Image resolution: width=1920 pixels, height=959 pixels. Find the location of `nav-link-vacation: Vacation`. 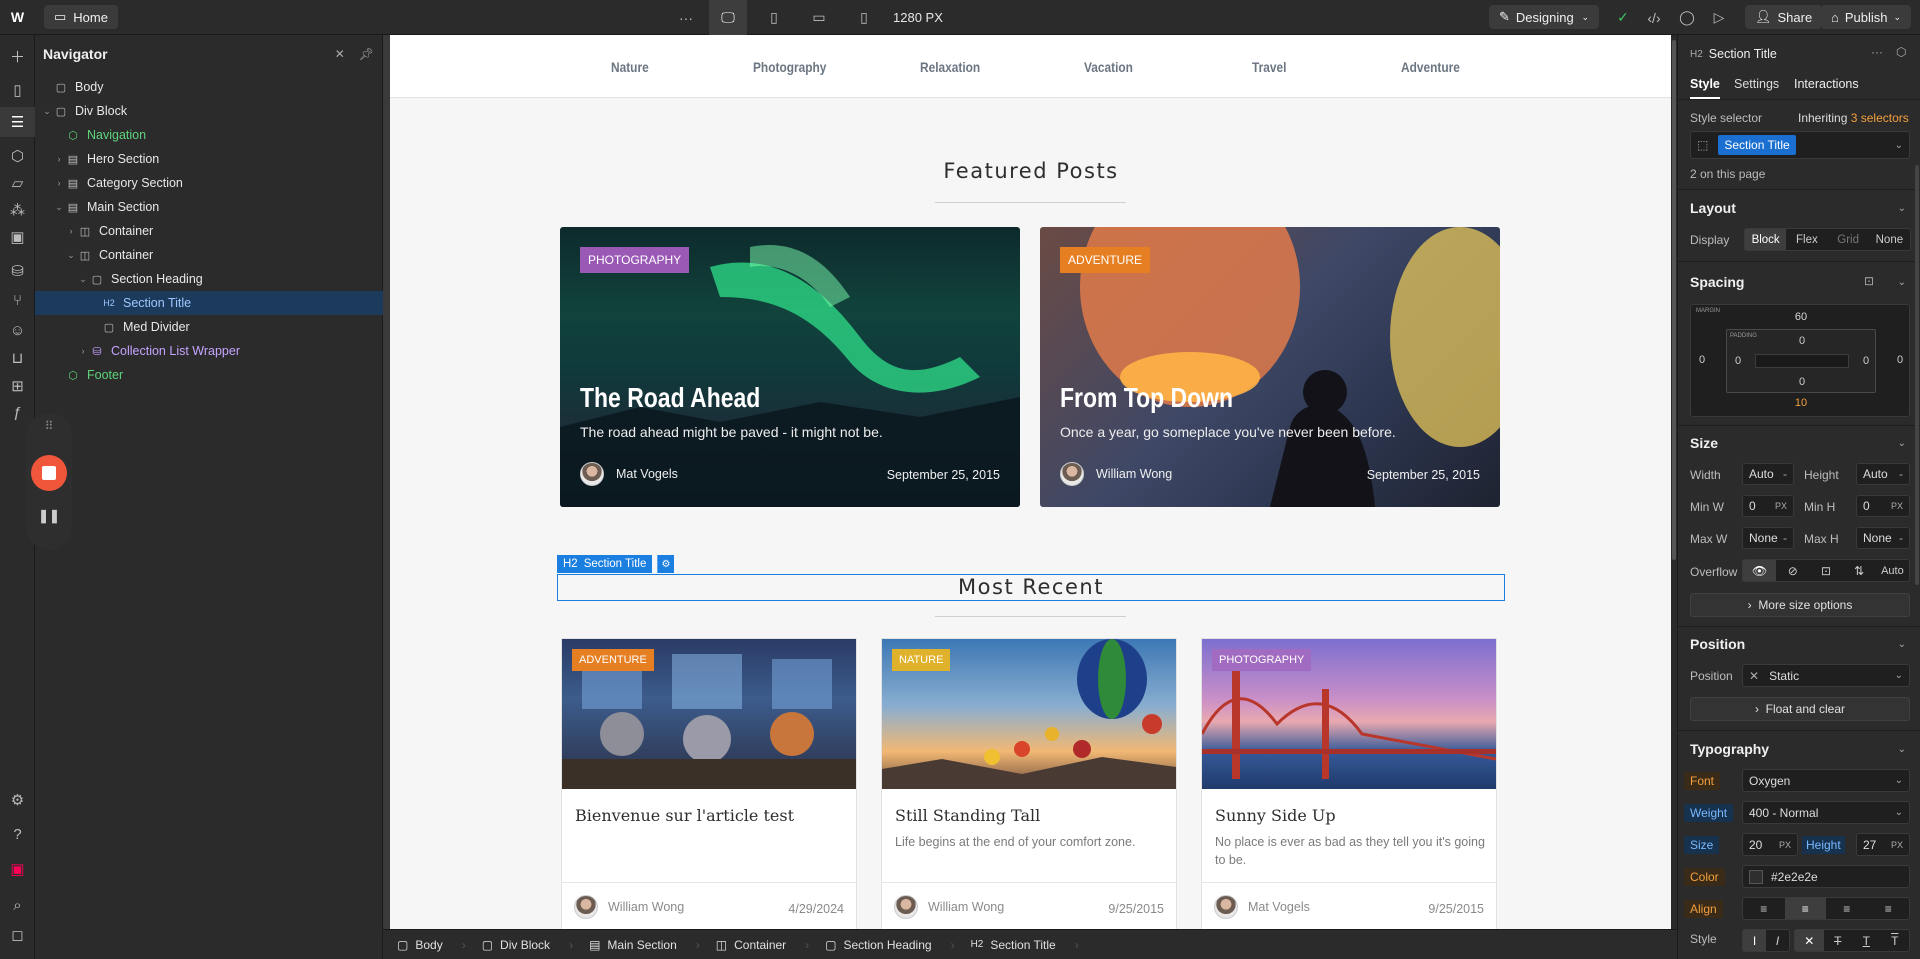

nav-link-vacation: Vacation is located at coordinates (1108, 66).